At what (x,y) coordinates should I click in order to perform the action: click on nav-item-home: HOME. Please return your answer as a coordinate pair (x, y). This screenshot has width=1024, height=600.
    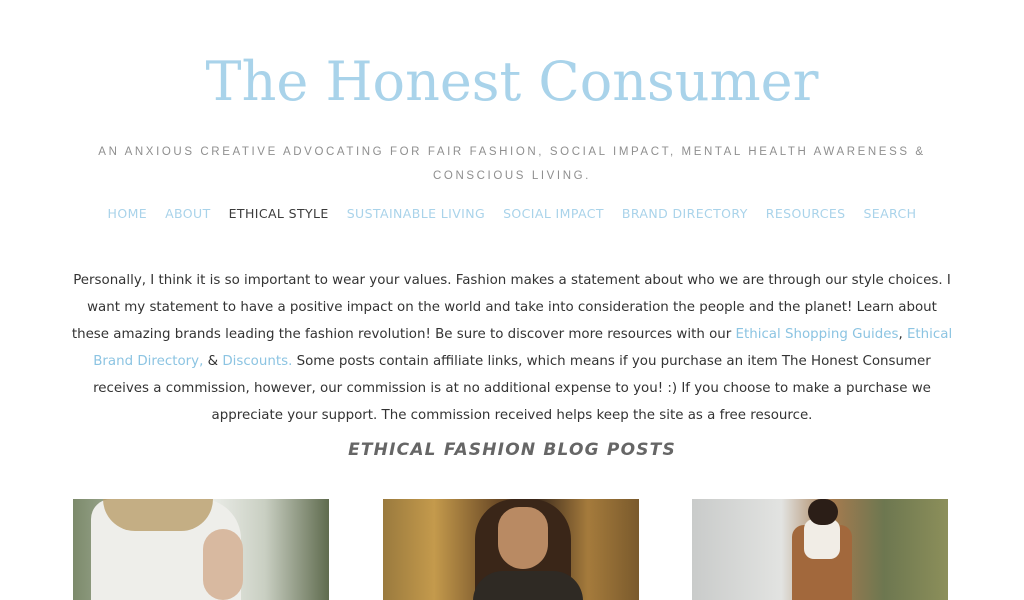
    Looking at the image, I should click on (128, 213).